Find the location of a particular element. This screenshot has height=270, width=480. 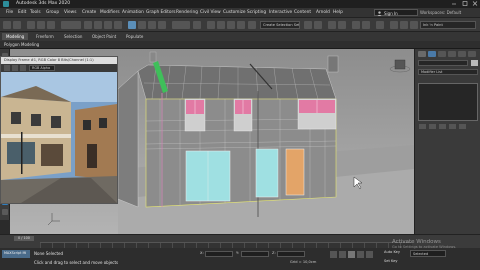

select-by-name-icon is located at coordinates (98, 25).